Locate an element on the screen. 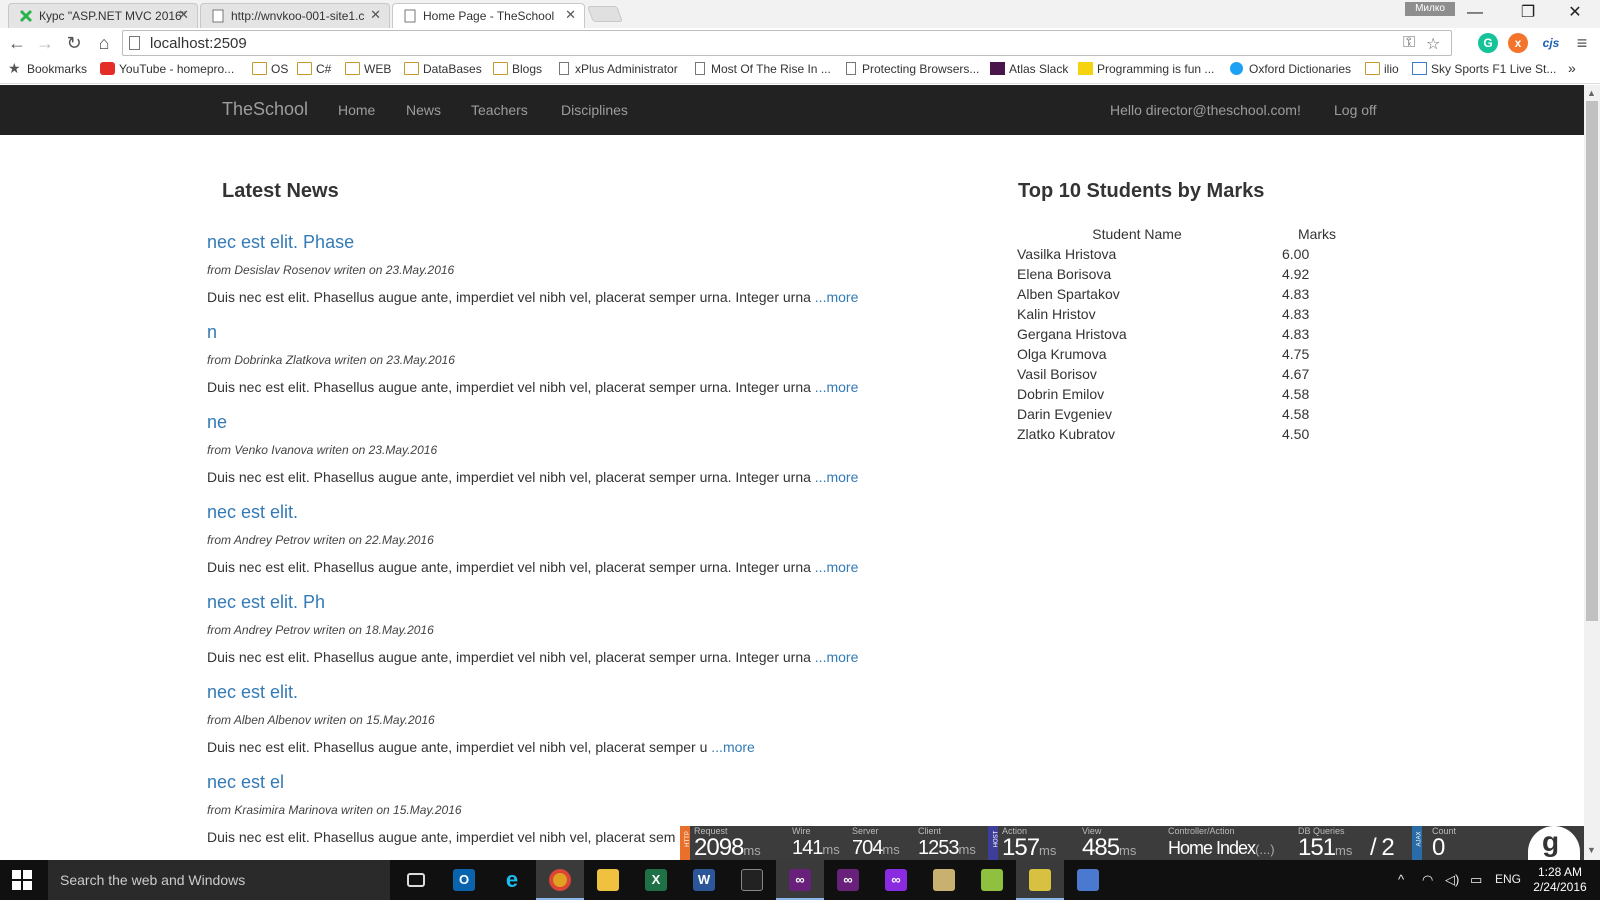 This screenshot has height=900, width=1600. news-meta: from Alben Albenov writen on 15.May.2016 is located at coordinates (321, 720).